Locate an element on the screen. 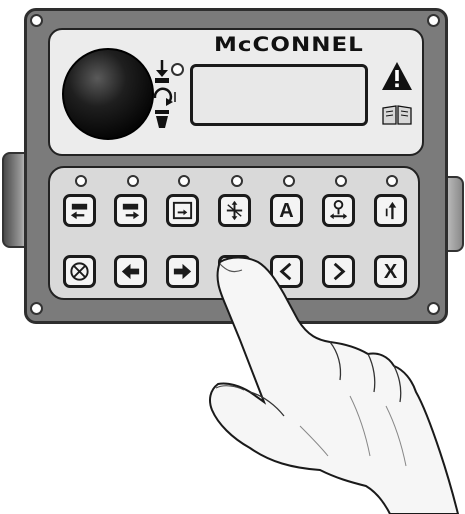  rotor-mode-key is located at coordinates (182, 210).